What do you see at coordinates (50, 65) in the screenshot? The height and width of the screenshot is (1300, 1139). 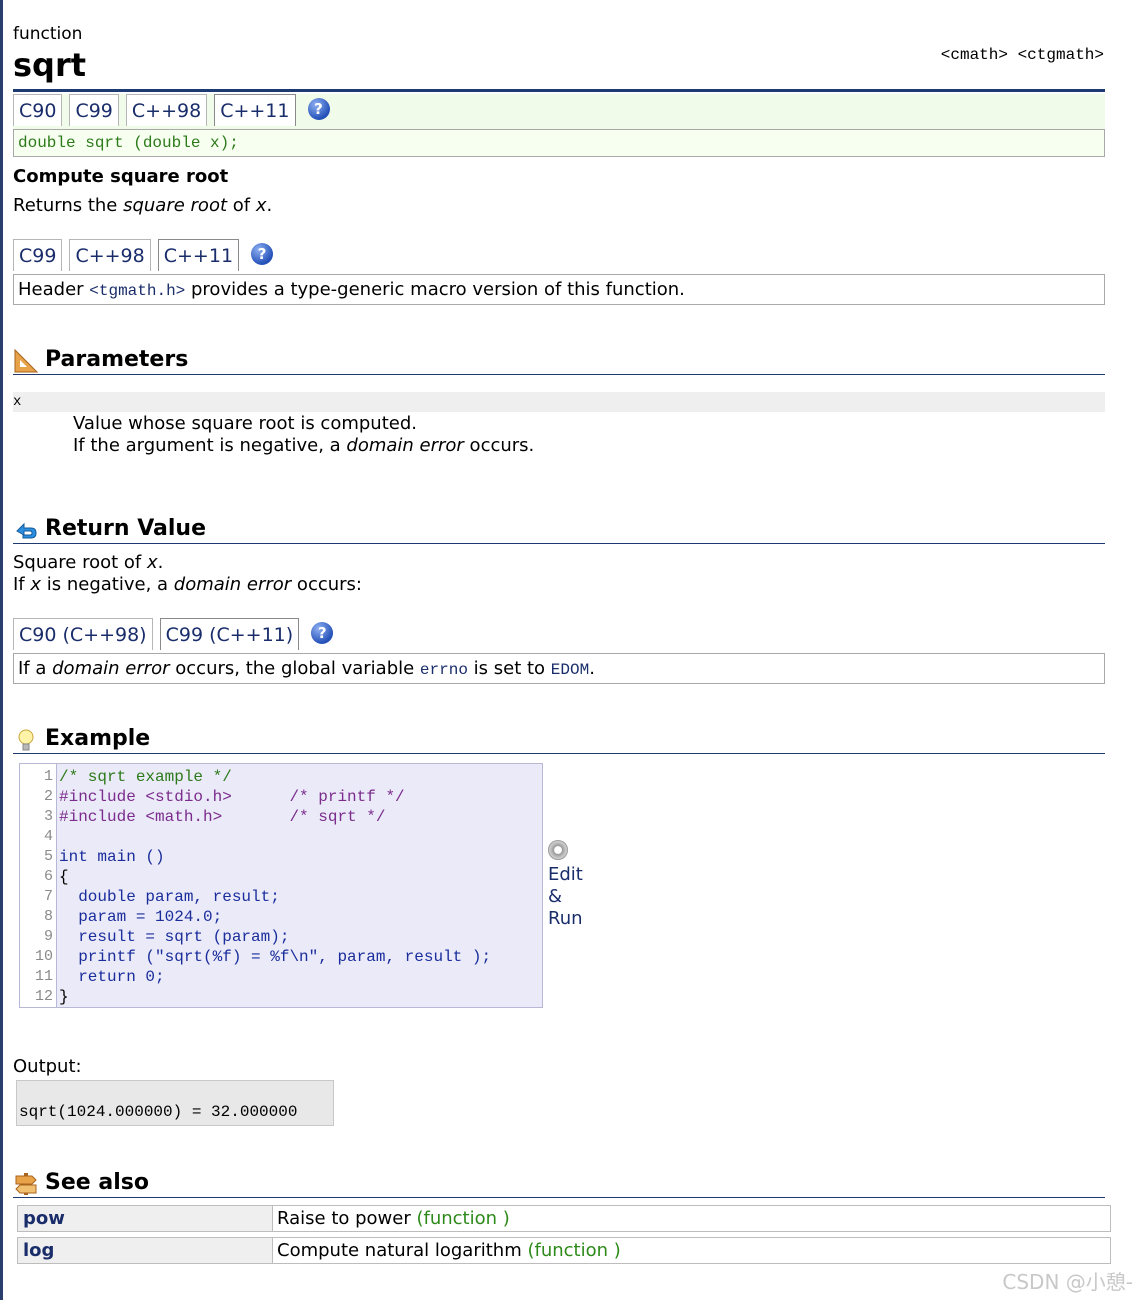 I see `page-title: sqrt` at bounding box center [50, 65].